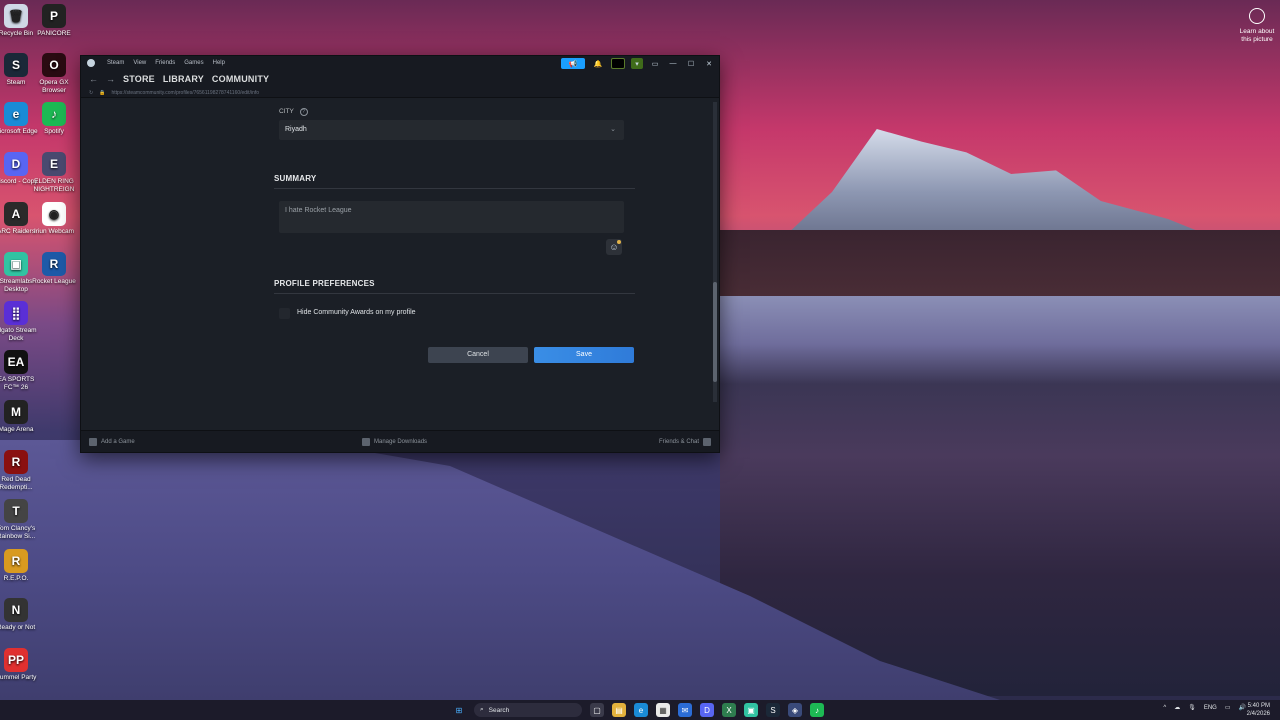 The width and height of the screenshot is (1280, 720). Describe the element at coordinates (1258, 706) in the screenshot. I see `clock-time: 5:40 PM` at that location.